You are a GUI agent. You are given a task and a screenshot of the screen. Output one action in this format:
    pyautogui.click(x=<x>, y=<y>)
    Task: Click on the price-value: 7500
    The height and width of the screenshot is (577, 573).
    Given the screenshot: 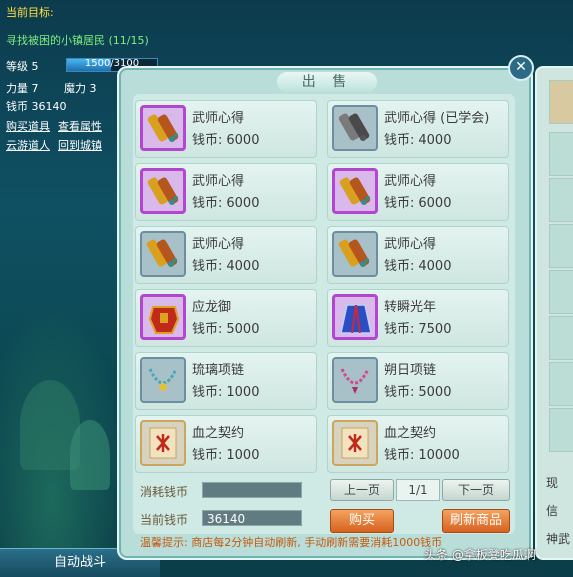 What is the action you would take?
    pyautogui.click(x=435, y=329)
    